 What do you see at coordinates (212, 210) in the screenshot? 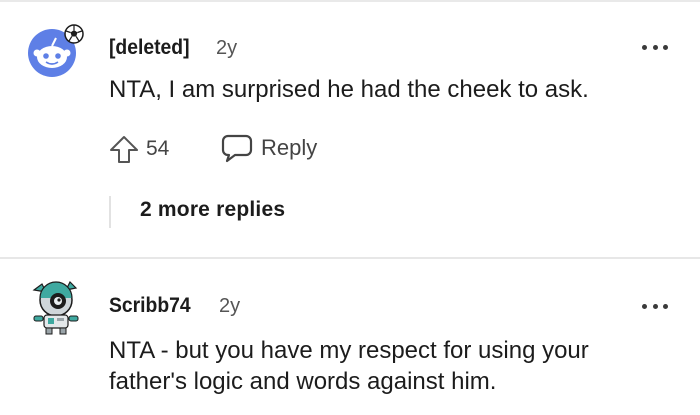
I see `more-replies-link: 2 more replies` at bounding box center [212, 210].